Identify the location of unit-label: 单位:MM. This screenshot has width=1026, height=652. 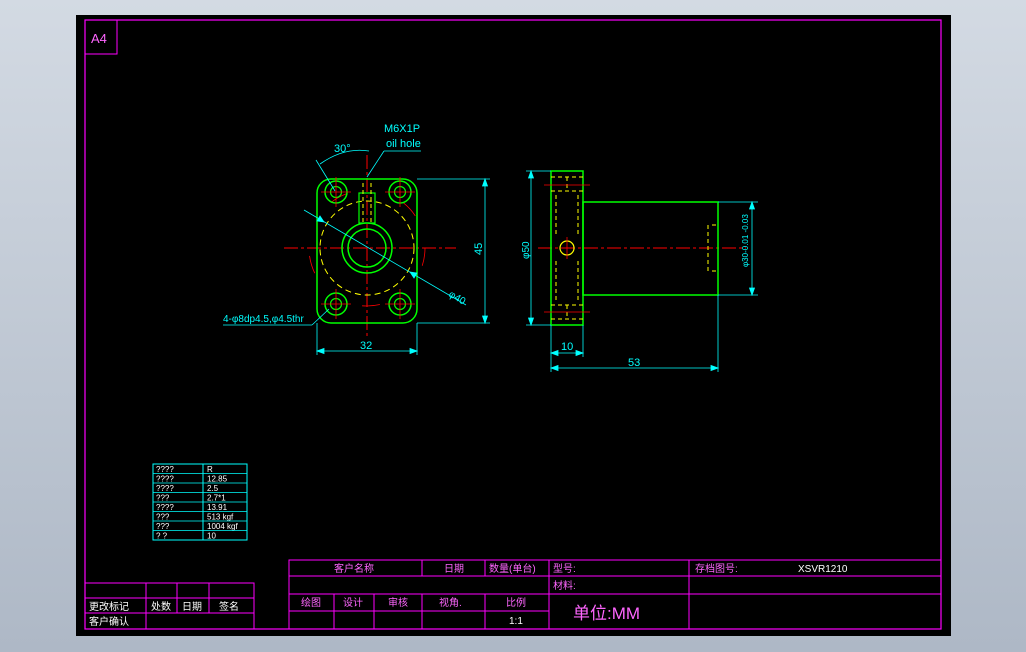
(606, 613).